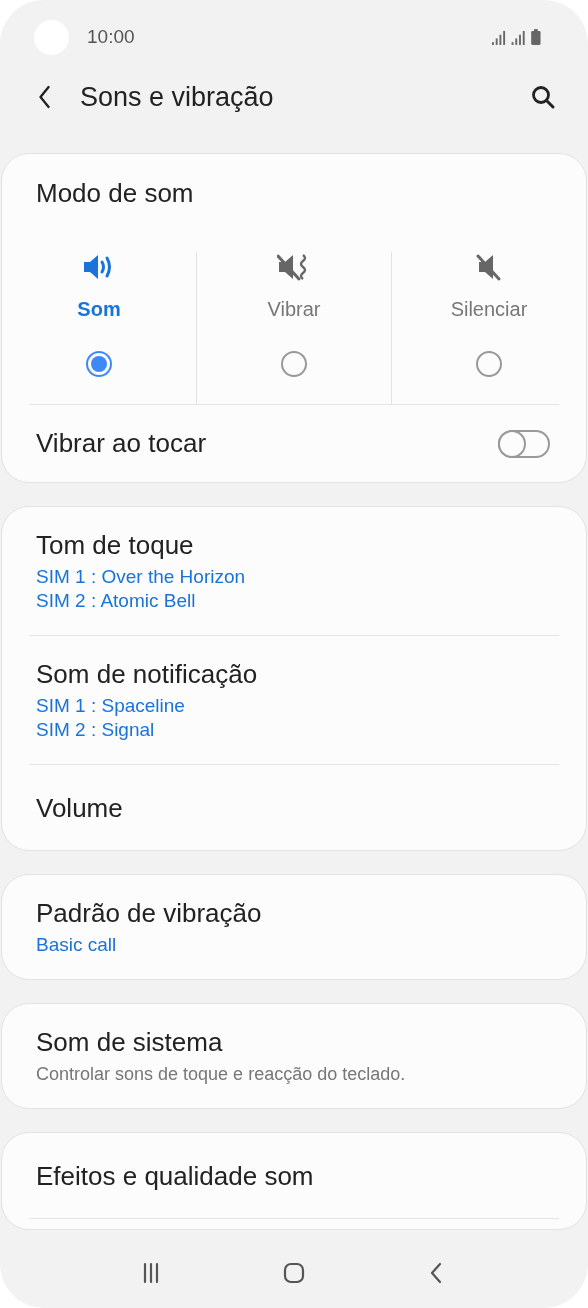 The width and height of the screenshot is (588, 1308). What do you see at coordinates (489, 309) in the screenshot?
I see `mode-label: Silenciar` at bounding box center [489, 309].